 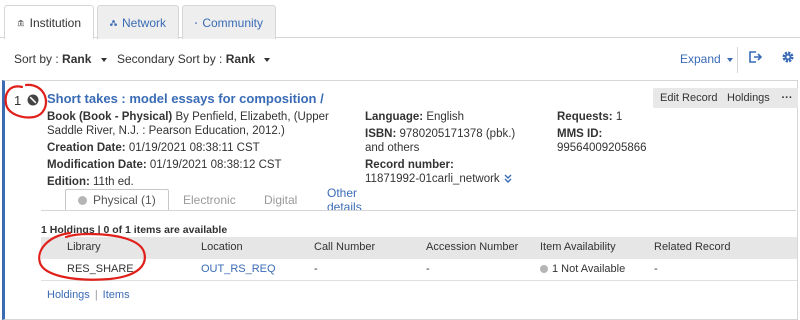 What do you see at coordinates (124, 200) in the screenshot?
I see `tab-physical-label: Physical (1)` at bounding box center [124, 200].